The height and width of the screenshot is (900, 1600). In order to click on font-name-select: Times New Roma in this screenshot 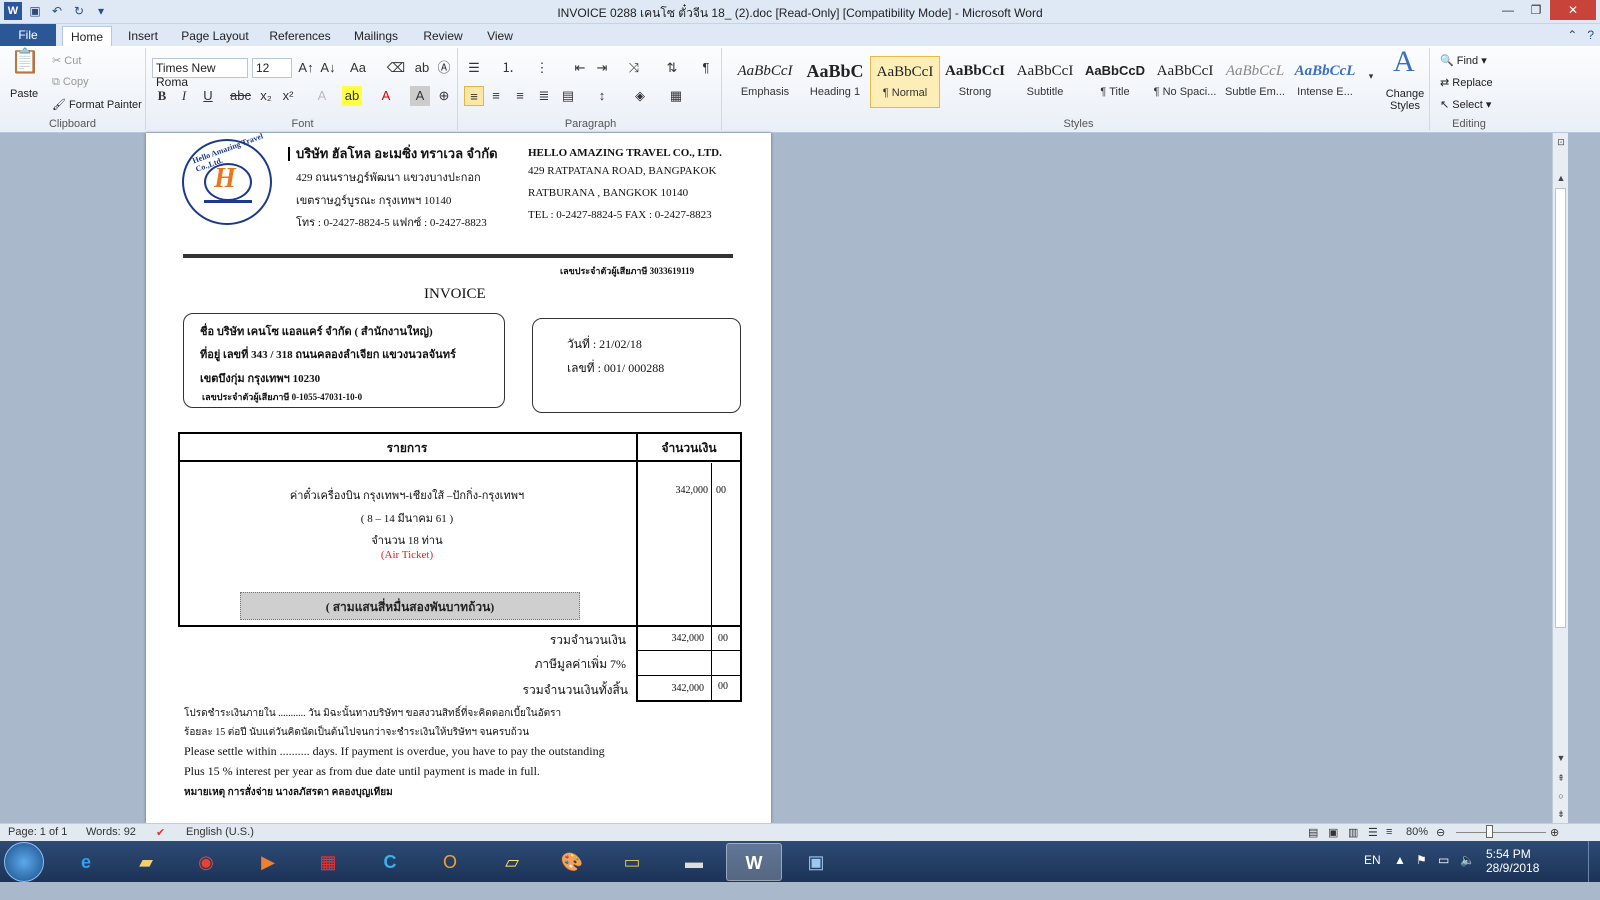, I will do `click(200, 73)`.